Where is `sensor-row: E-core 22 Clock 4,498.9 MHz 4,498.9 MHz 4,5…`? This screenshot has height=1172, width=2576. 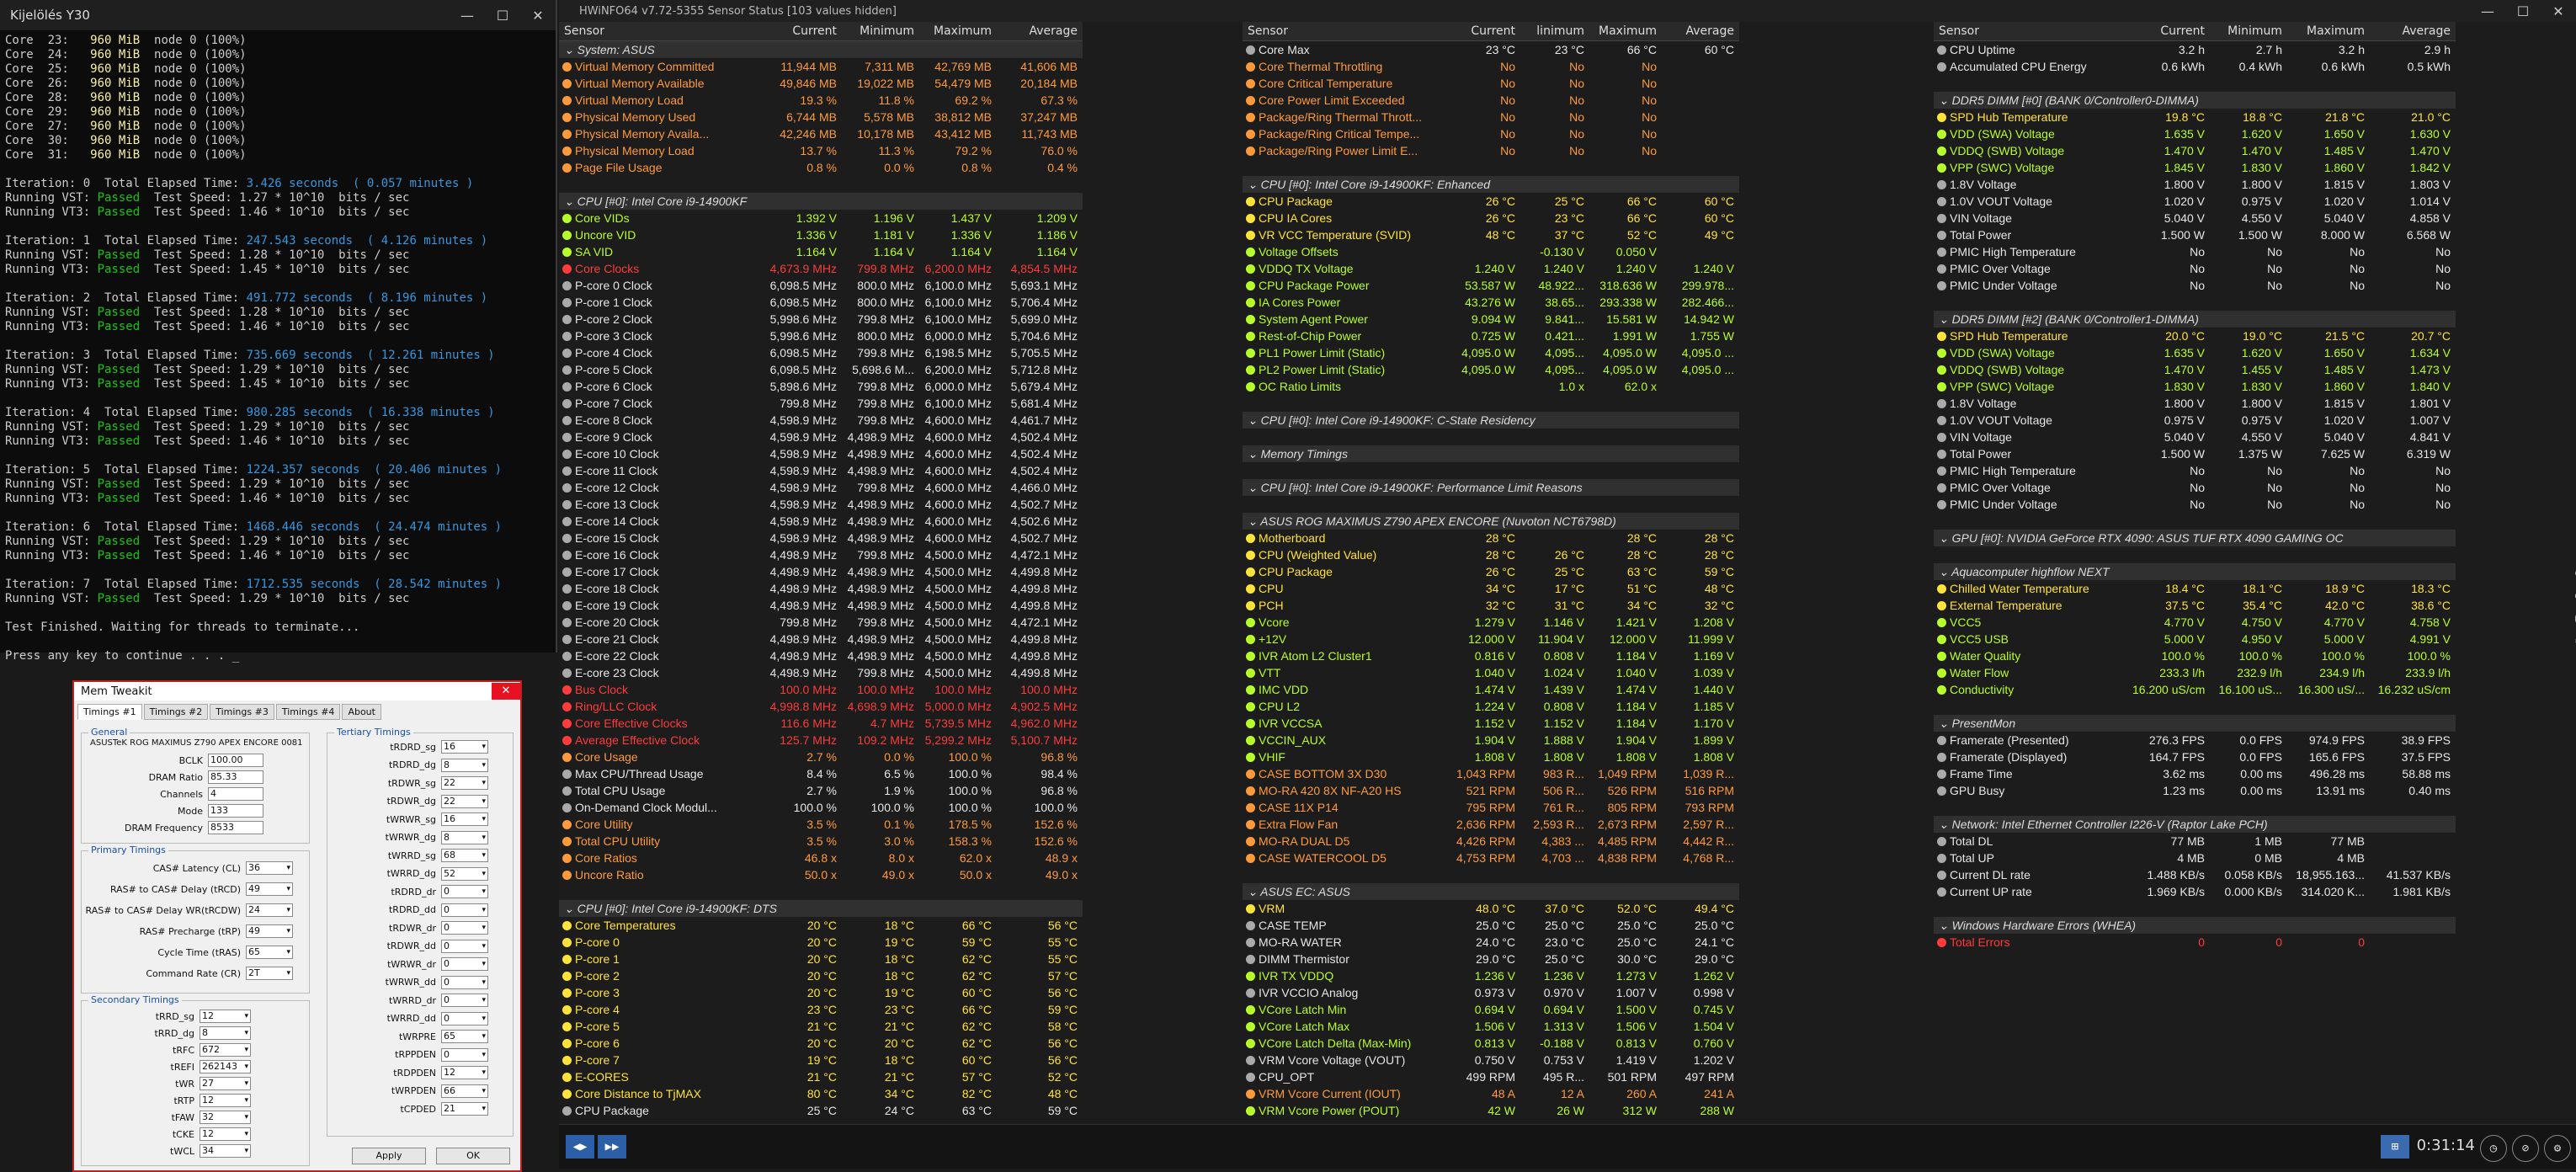 sensor-row: E-core 22 Clock 4,498.9 MHz 4,498.9 MHz 4,5… is located at coordinates (821, 655).